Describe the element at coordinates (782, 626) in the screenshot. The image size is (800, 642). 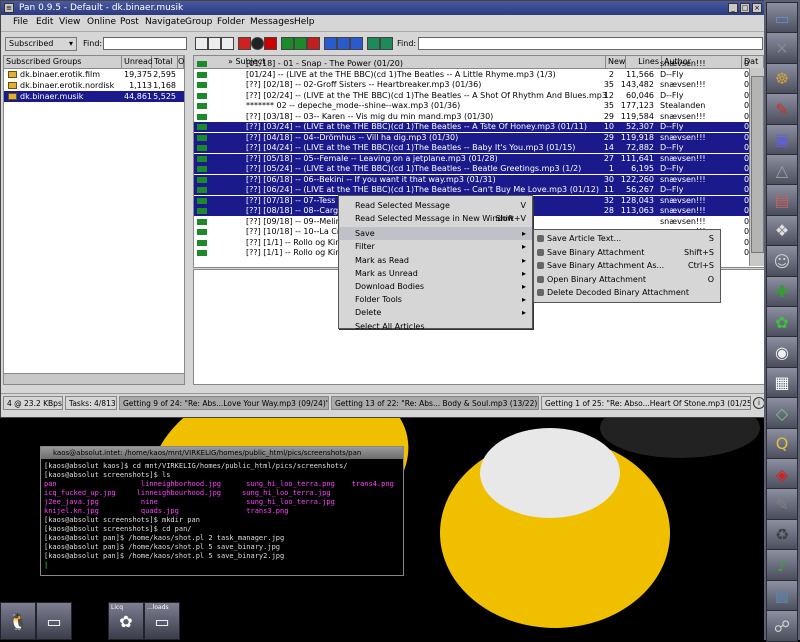
I see `network-icon: ☍` at that location.